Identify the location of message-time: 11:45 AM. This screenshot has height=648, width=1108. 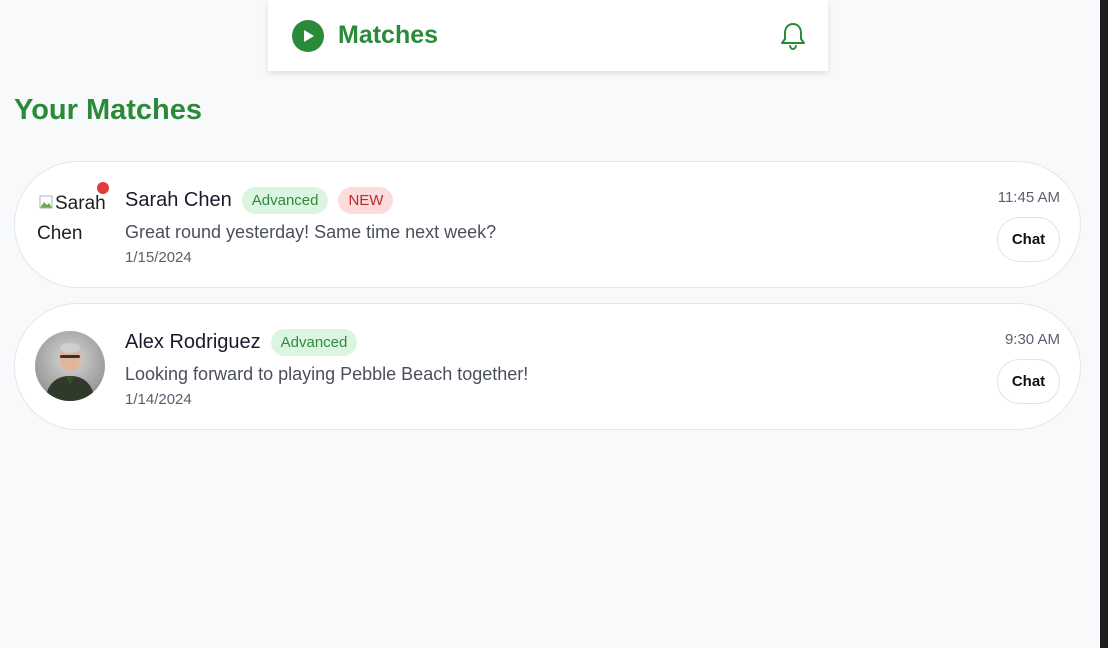
(1028, 197).